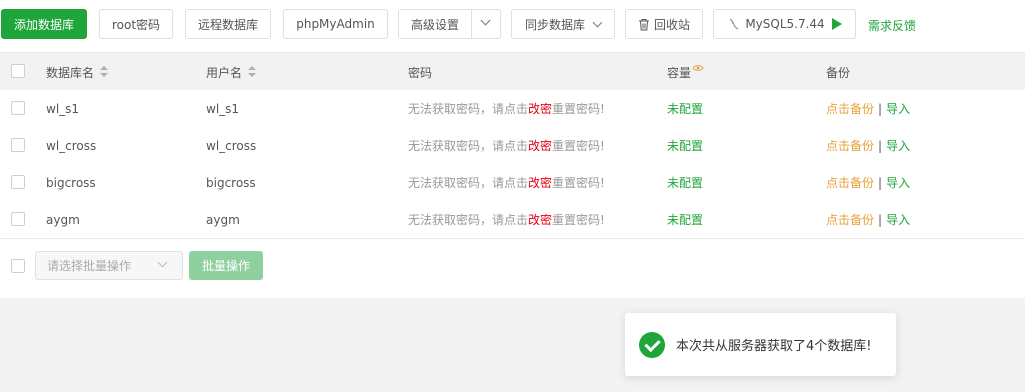 The height and width of the screenshot is (392, 1025). What do you see at coordinates (471, 24) in the screenshot?
I see `dropdown-divider` at bounding box center [471, 24].